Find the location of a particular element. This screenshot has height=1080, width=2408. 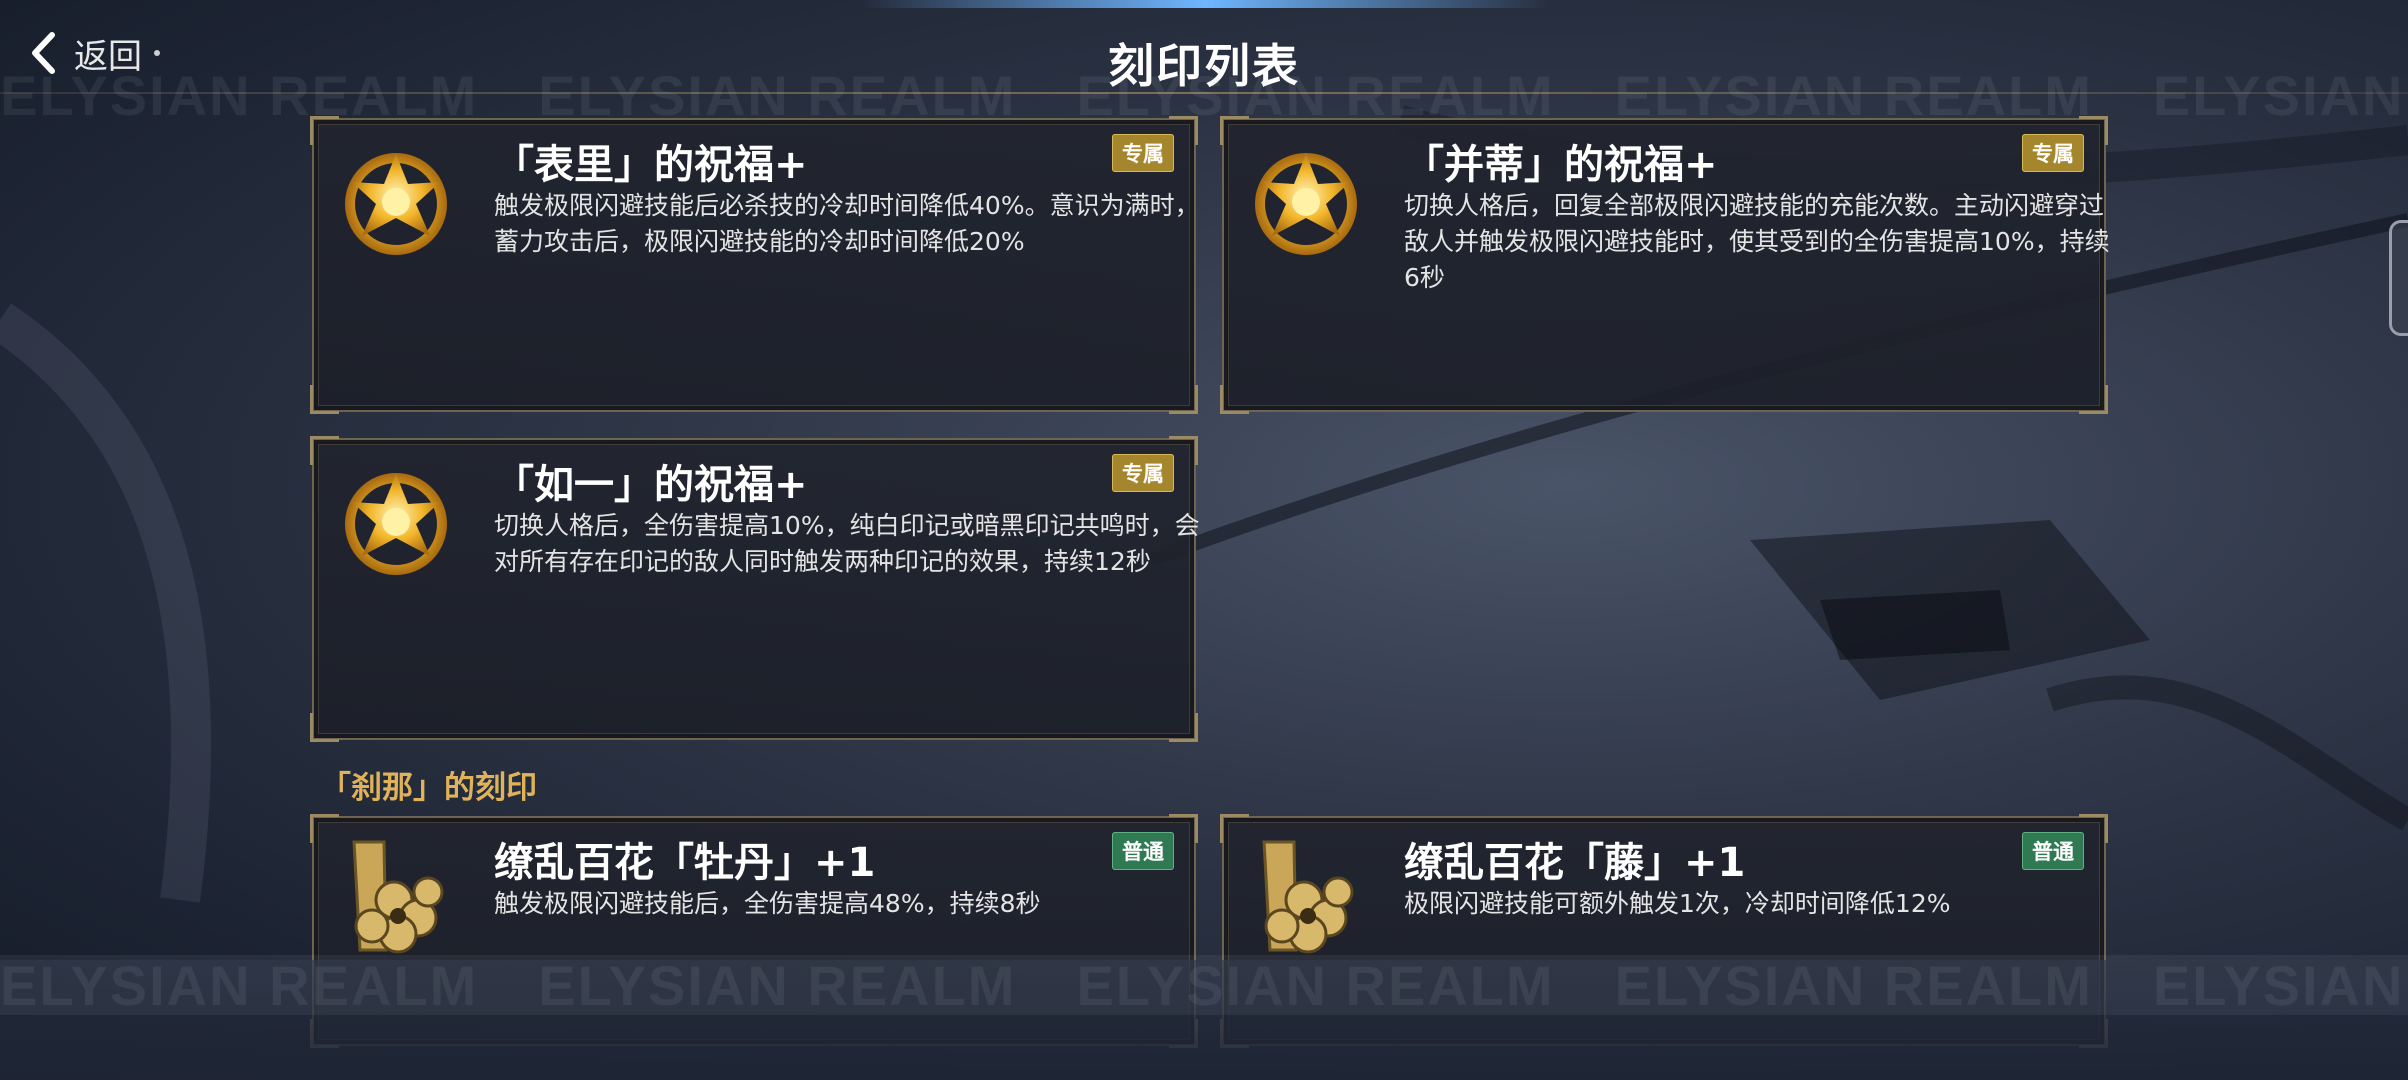

header-glow is located at coordinates (1205, 4).